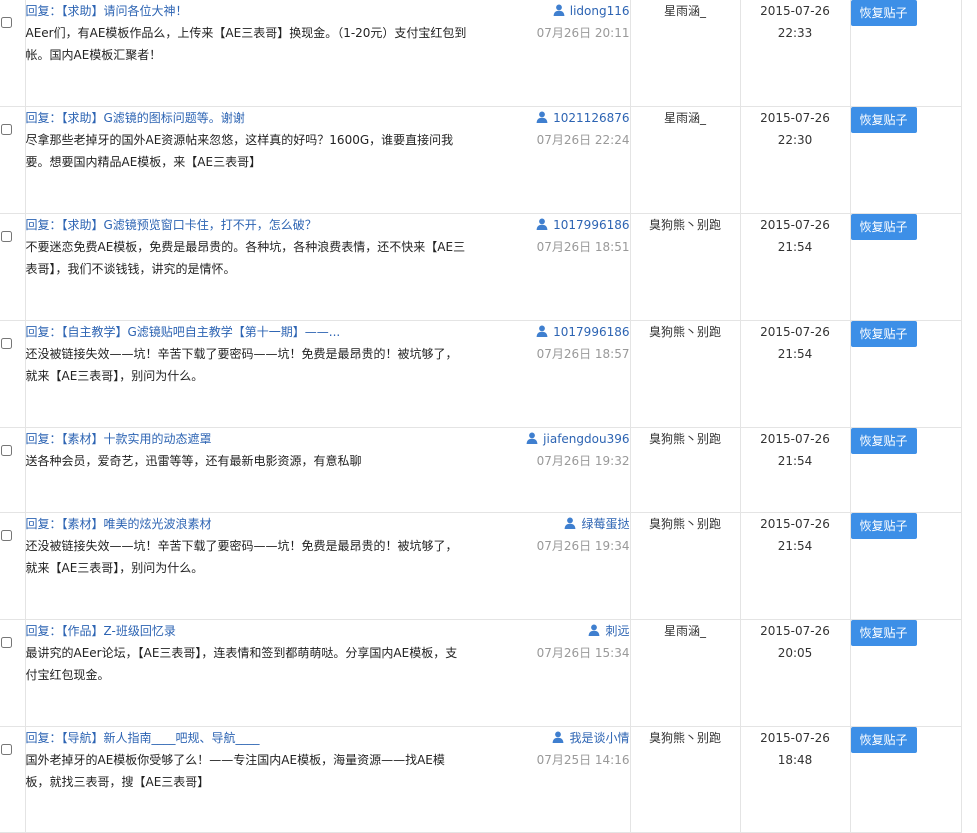  I want to click on author-name: 我是谈小情, so click(599, 737).